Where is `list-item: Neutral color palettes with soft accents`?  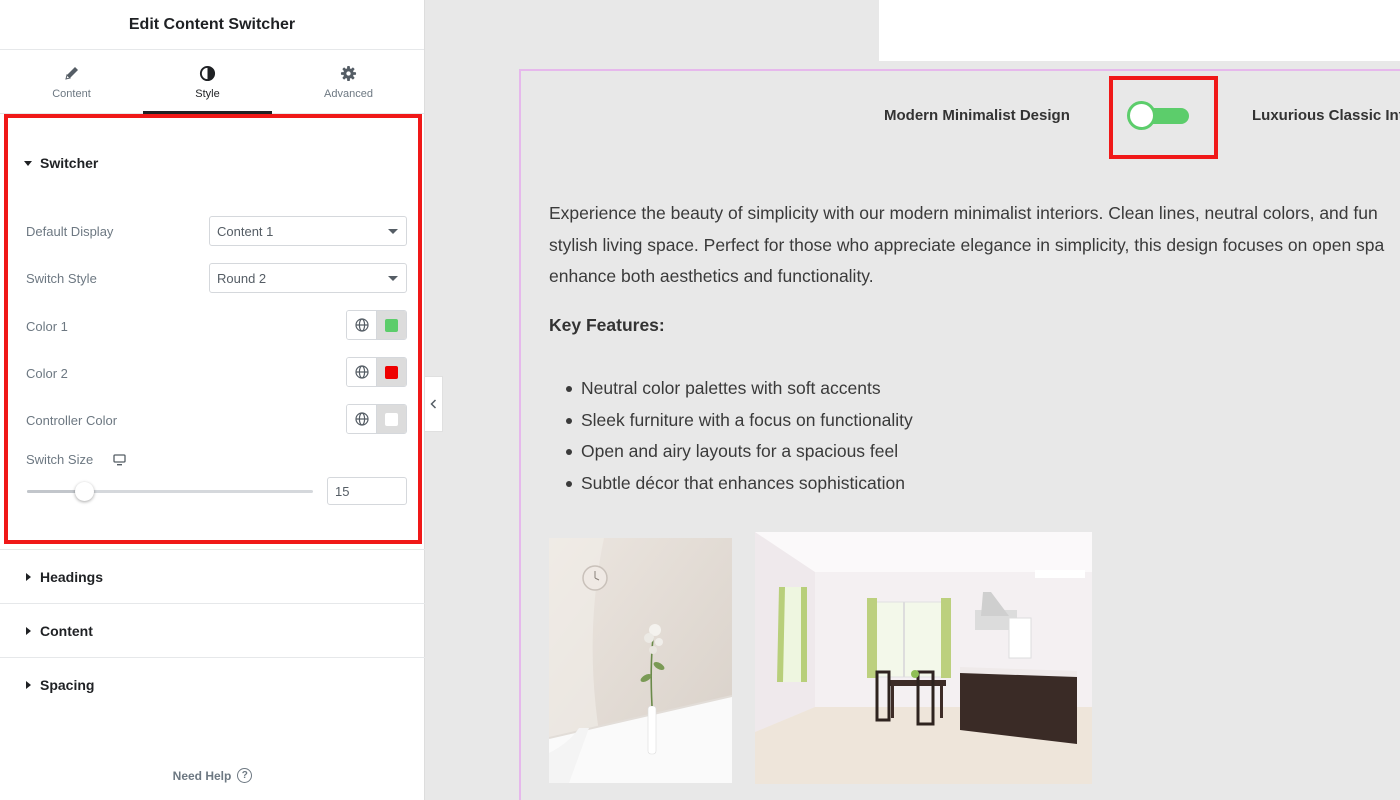
list-item: Neutral color palettes with soft accents is located at coordinates (739, 389).